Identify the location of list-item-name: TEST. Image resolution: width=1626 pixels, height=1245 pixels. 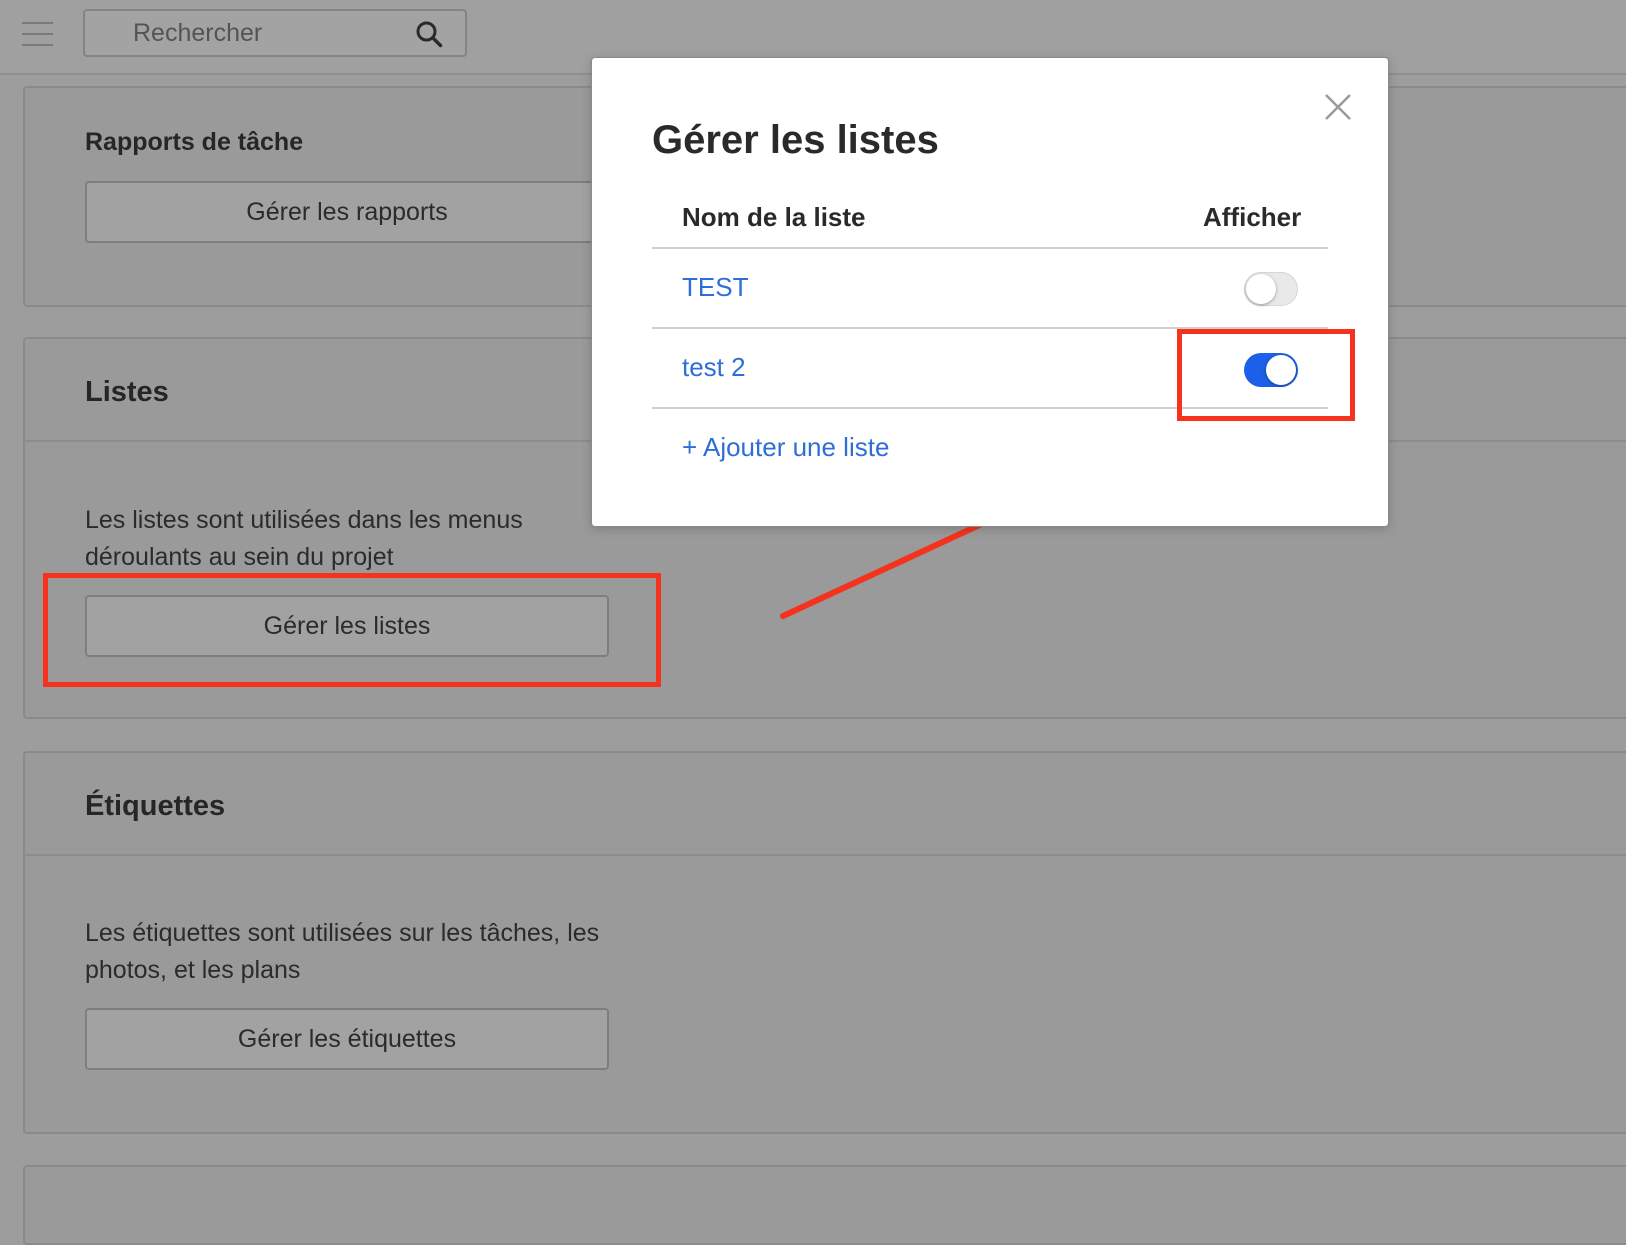
(715, 287).